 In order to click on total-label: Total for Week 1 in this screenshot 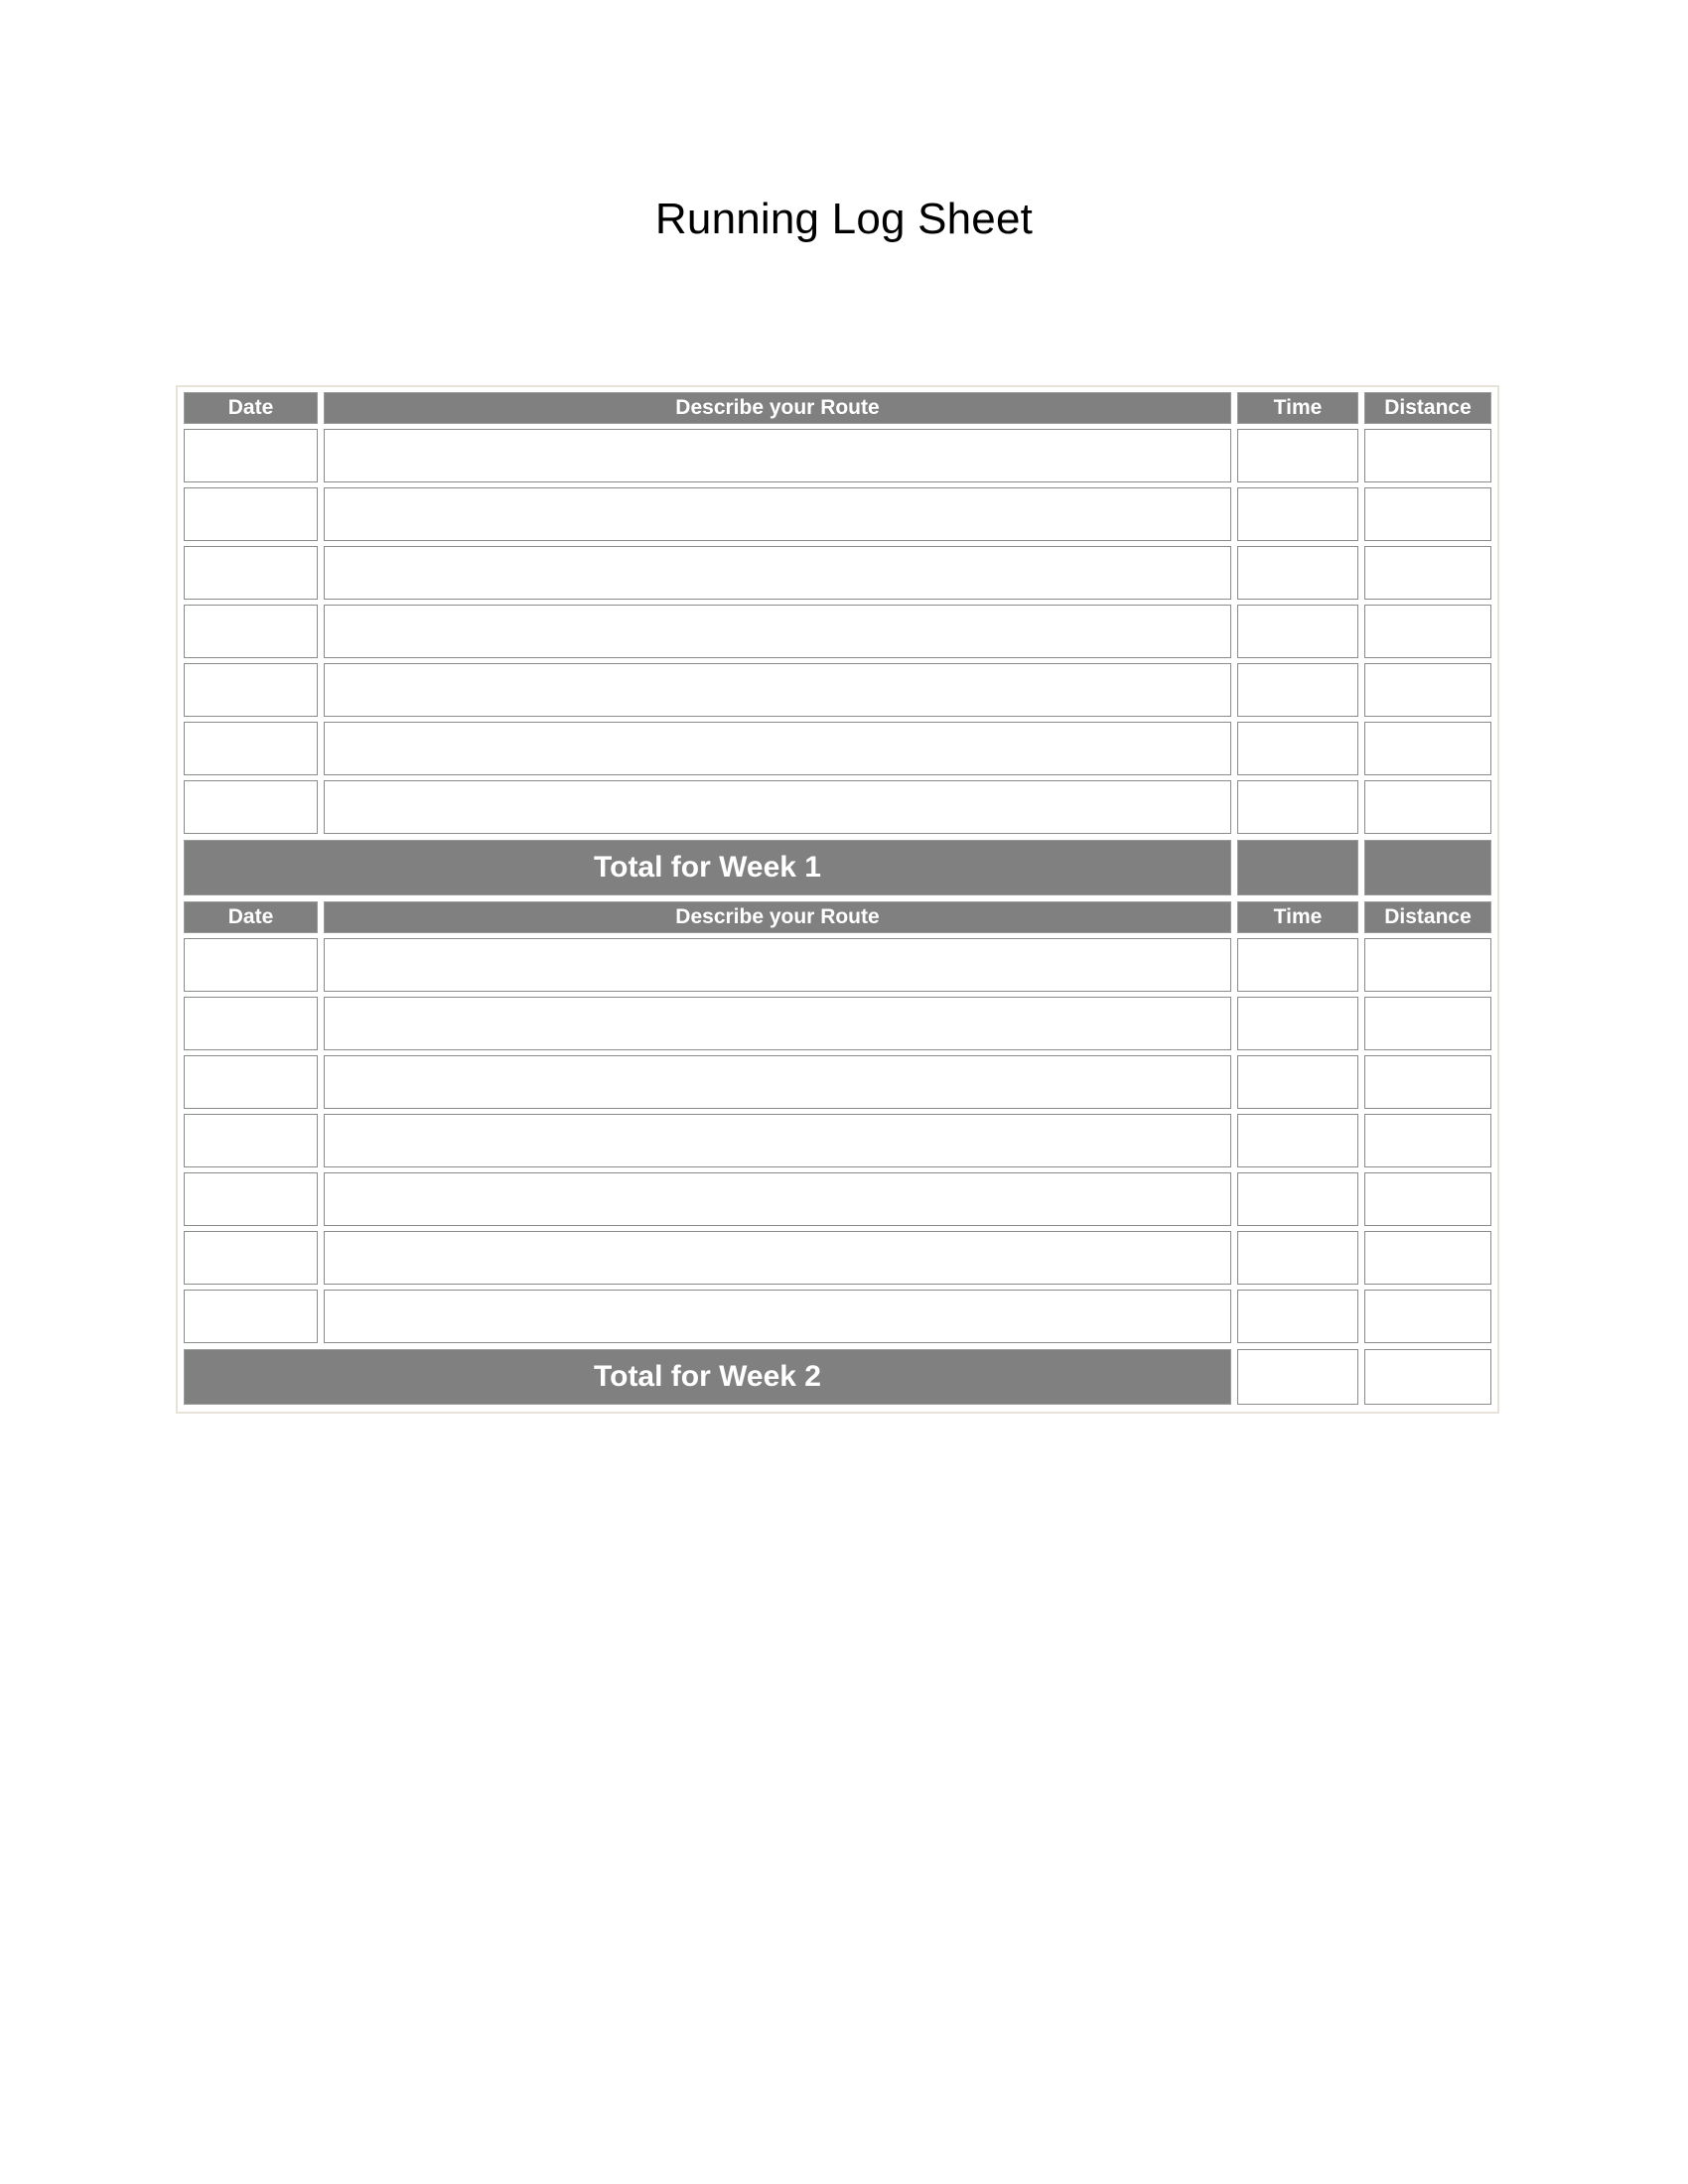, I will do `click(707, 867)`.